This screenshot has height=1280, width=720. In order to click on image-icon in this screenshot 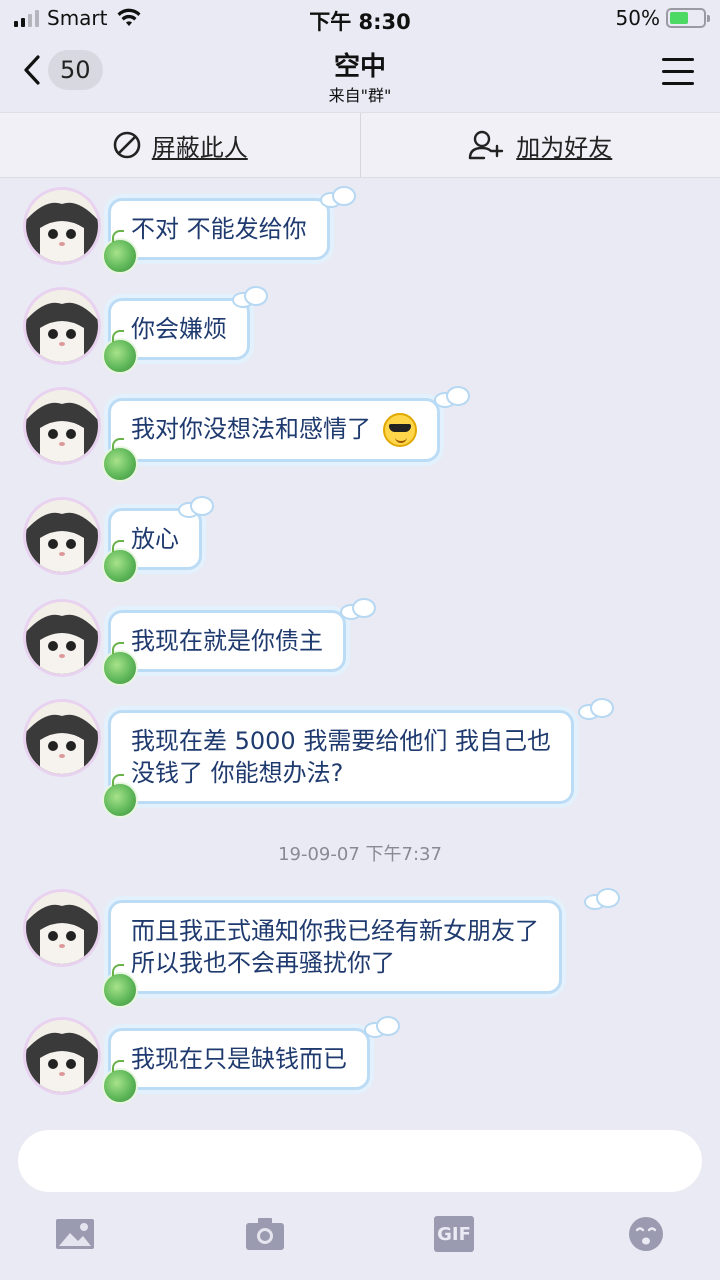, I will do `click(75, 1234)`.